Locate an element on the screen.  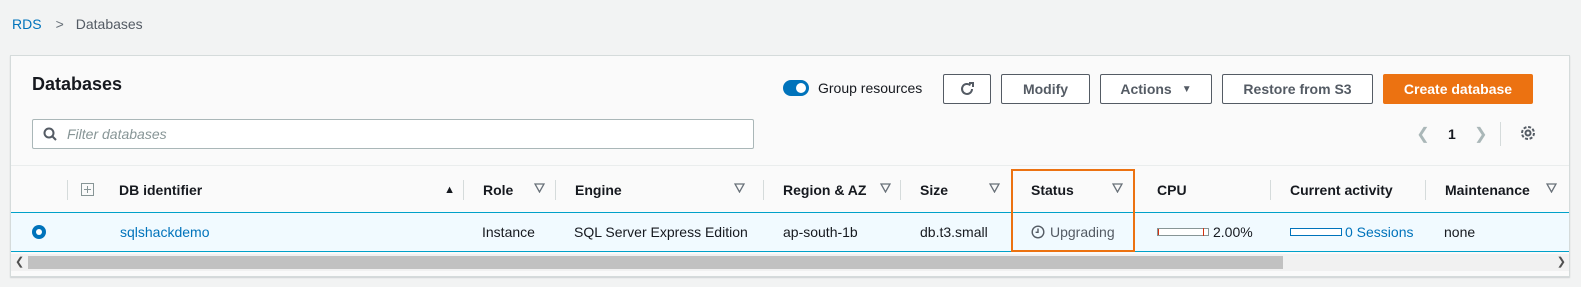
column-label: DB identifier is located at coordinates (161, 189).